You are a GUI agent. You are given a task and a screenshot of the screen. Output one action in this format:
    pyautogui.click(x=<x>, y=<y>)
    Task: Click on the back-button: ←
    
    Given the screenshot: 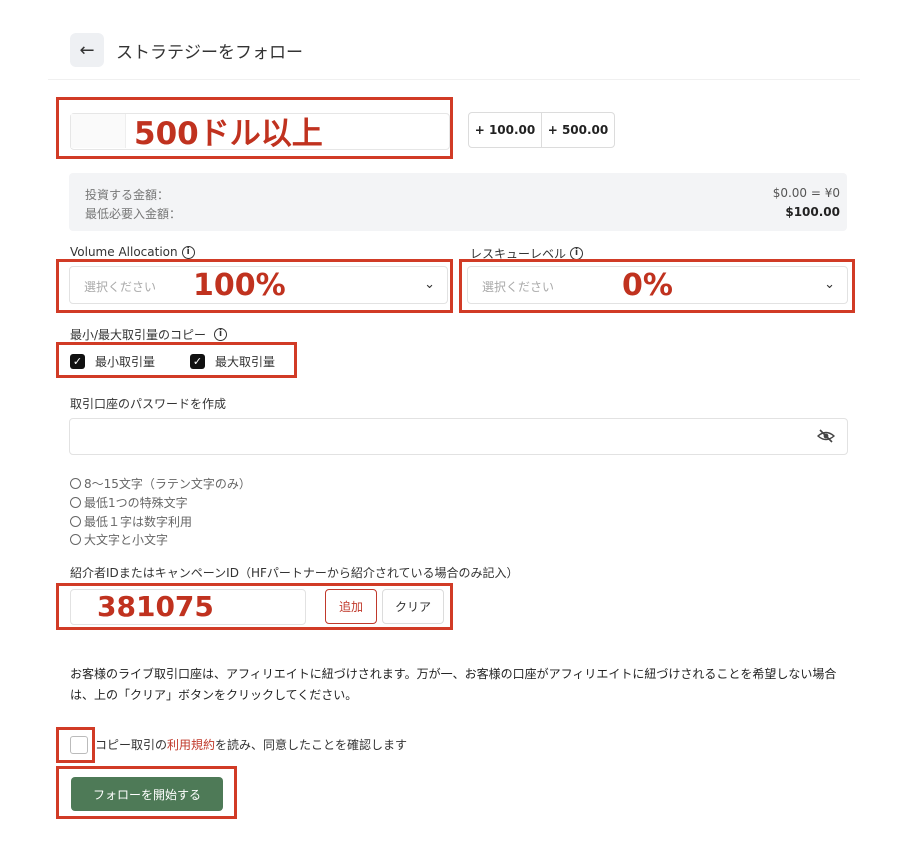 What is the action you would take?
    pyautogui.click(x=87, y=50)
    